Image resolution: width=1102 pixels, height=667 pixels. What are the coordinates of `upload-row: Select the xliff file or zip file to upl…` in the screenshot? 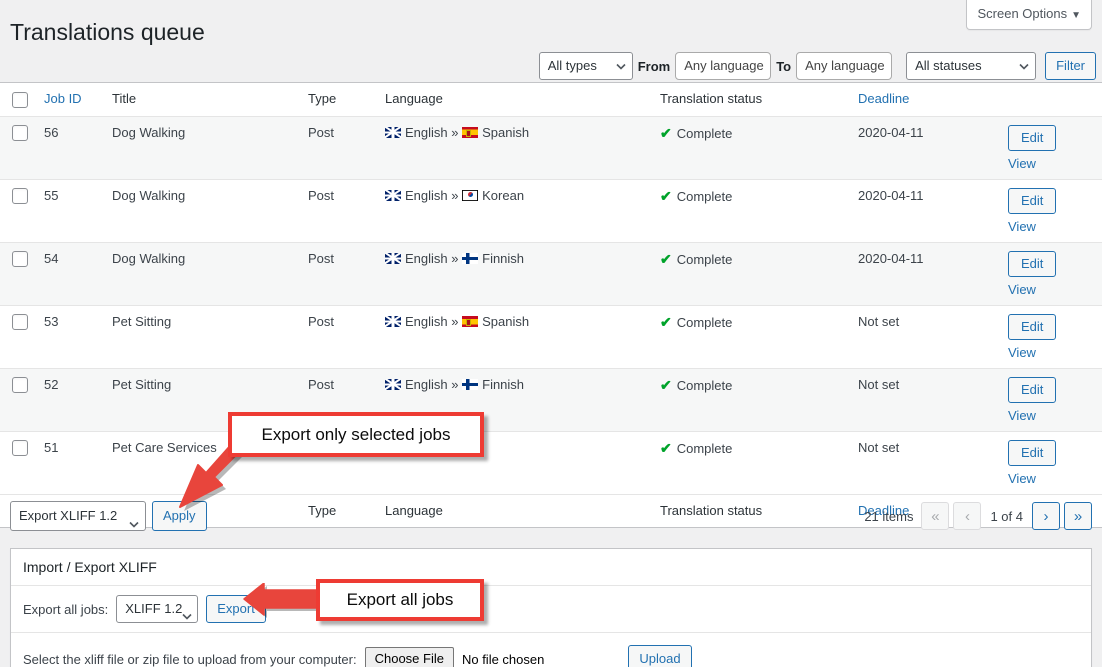 It's located at (551, 650).